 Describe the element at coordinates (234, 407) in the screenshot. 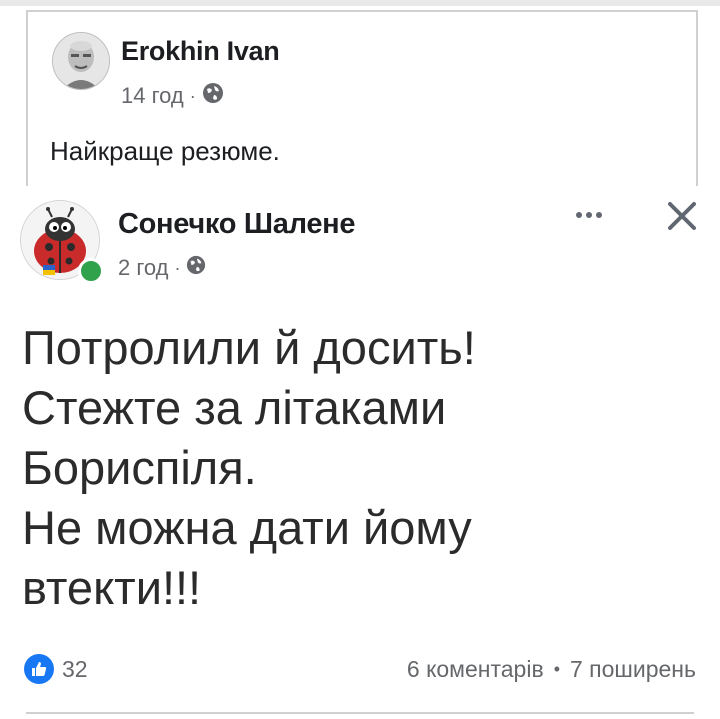

I see `post-text-line: Стежте за літаками` at that location.